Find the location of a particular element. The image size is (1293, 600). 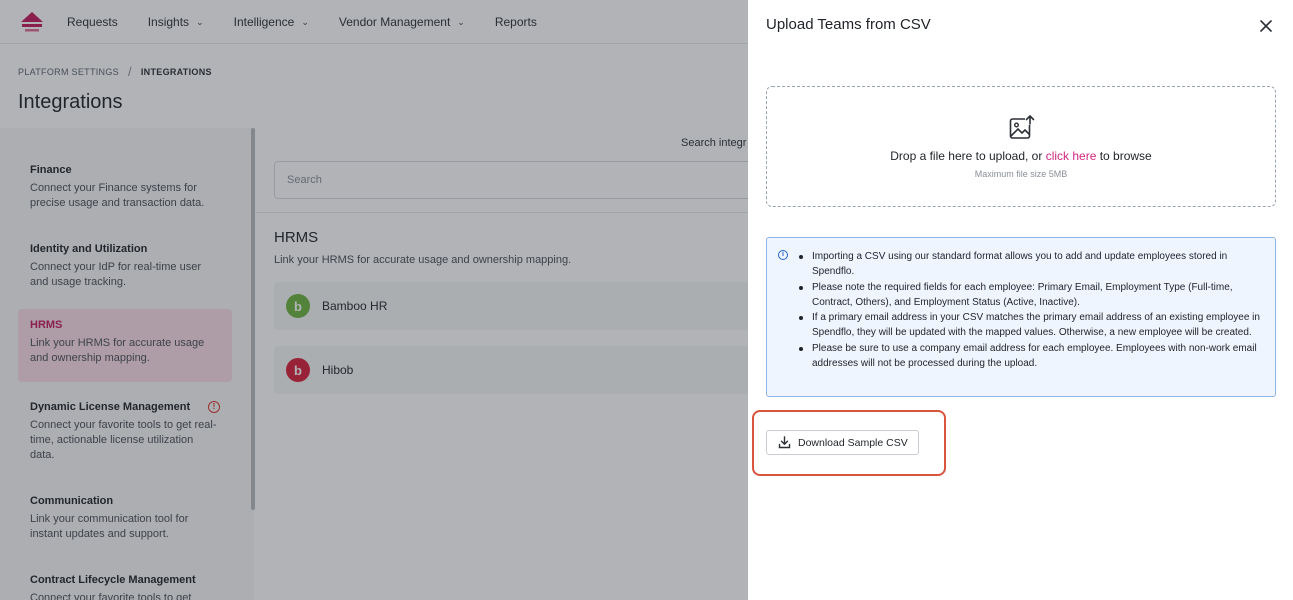

download-icon is located at coordinates (784, 442).